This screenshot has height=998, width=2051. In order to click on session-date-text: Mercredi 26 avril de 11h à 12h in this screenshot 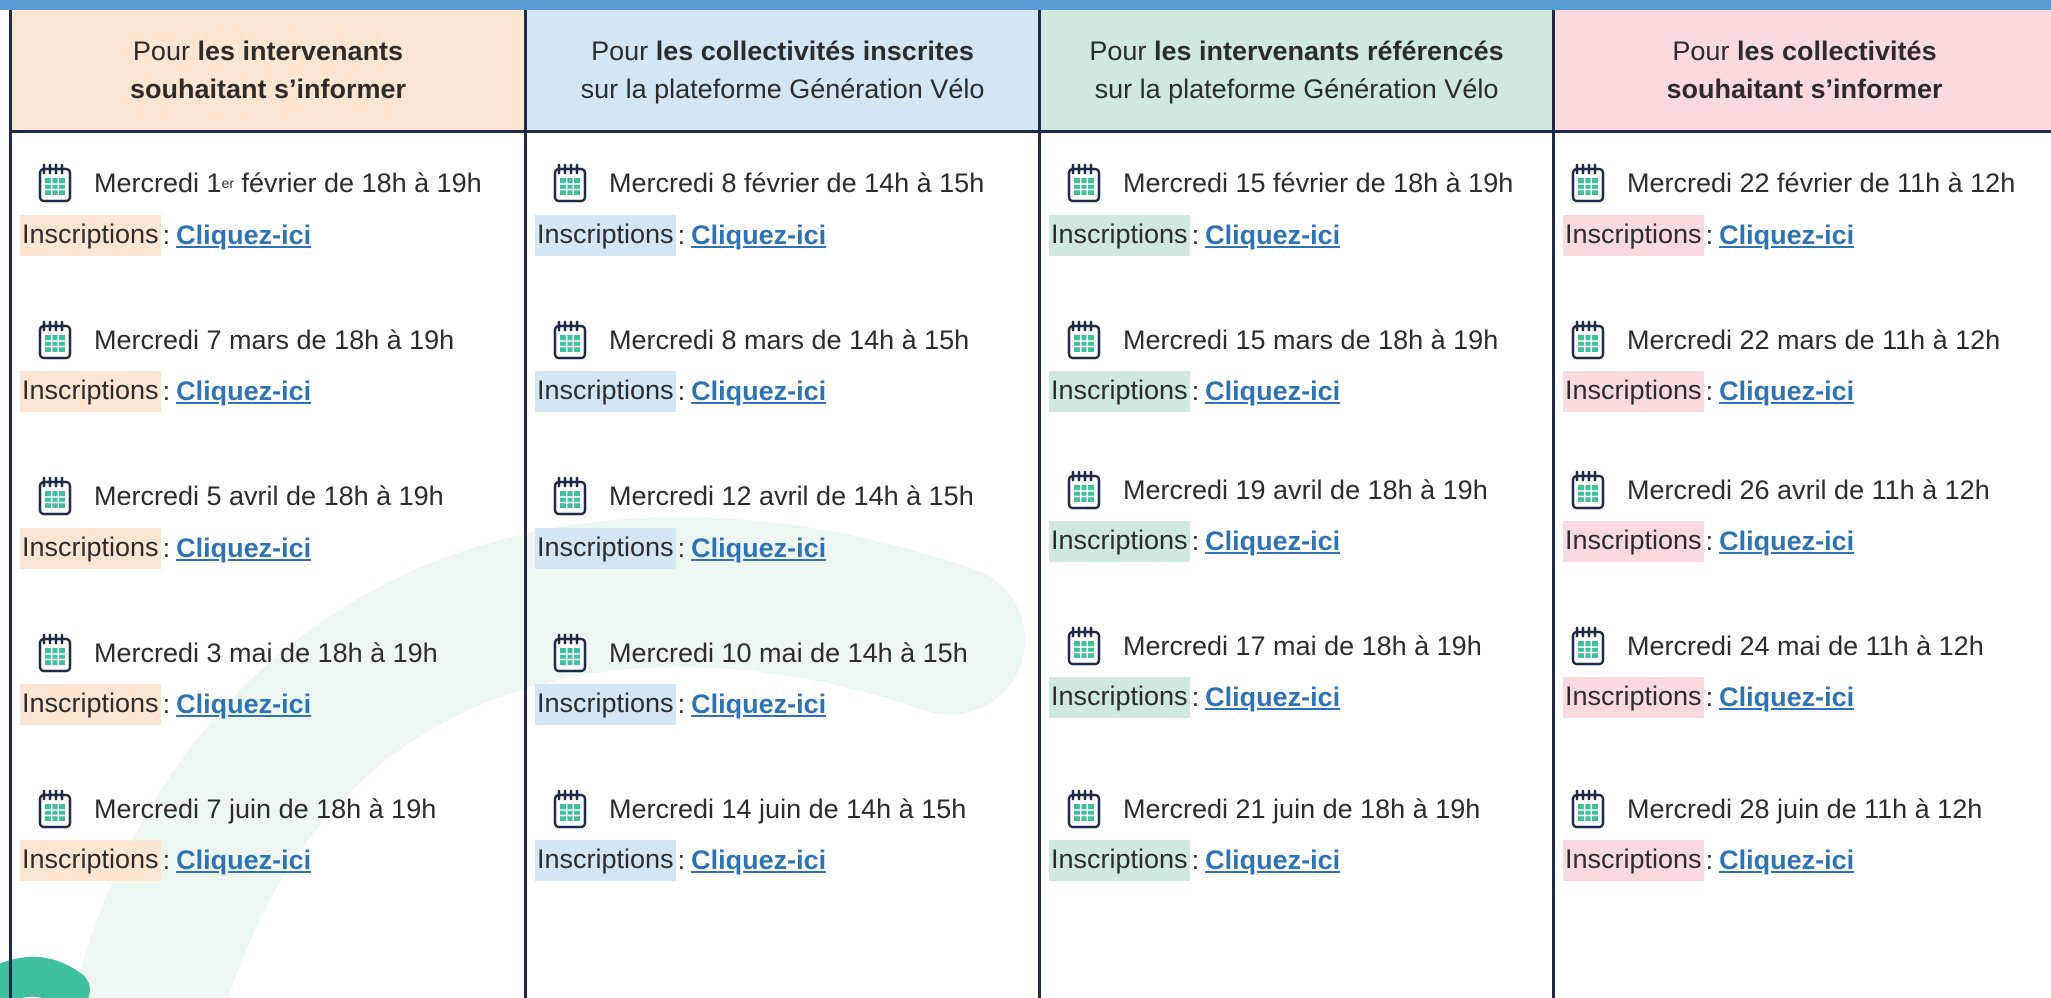, I will do `click(1808, 489)`.